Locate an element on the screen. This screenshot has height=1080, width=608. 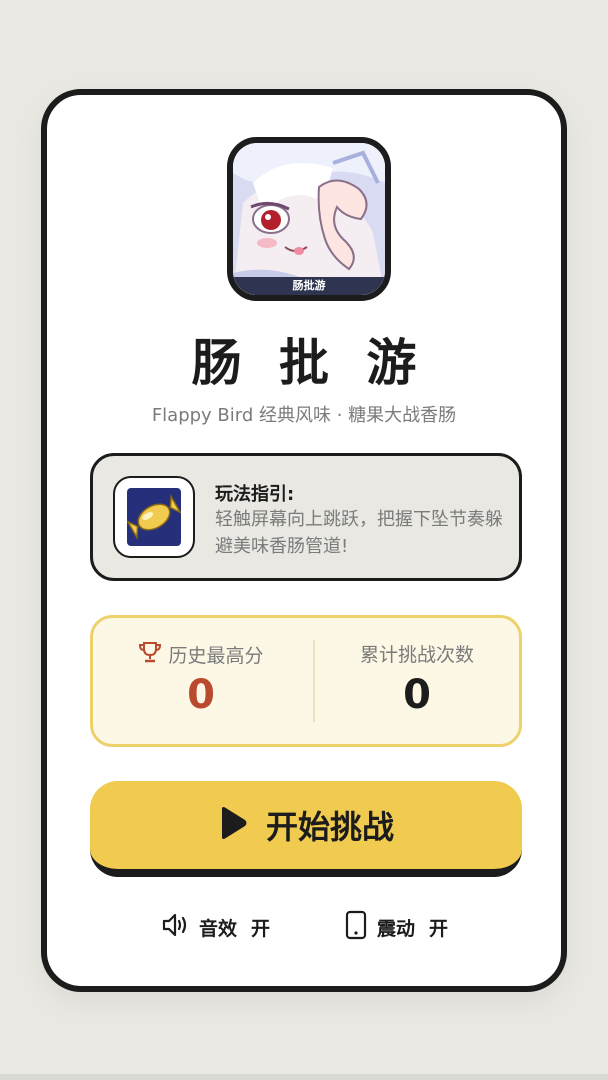
best-score-value: 0 is located at coordinates (201, 695).